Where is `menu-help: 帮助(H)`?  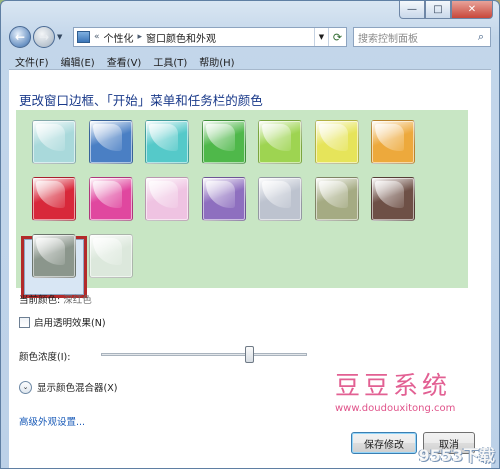
menu-help: 帮助(H) is located at coordinates (216, 61).